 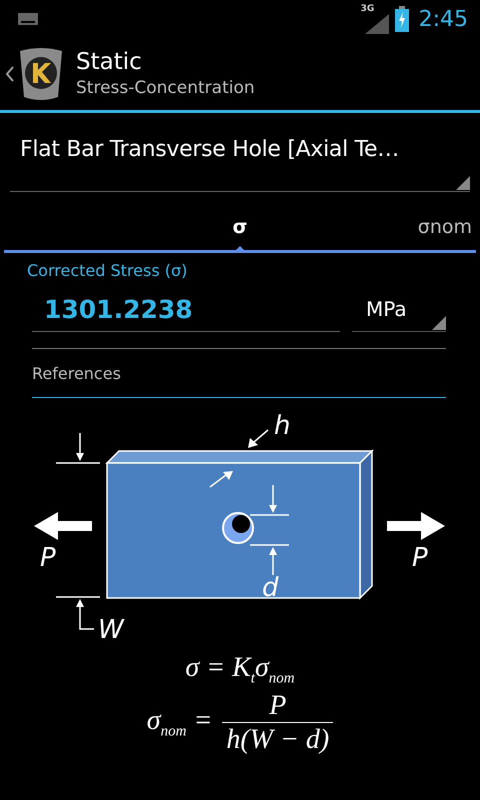 What do you see at coordinates (445, 227) in the screenshot?
I see `tab: σnom` at bounding box center [445, 227].